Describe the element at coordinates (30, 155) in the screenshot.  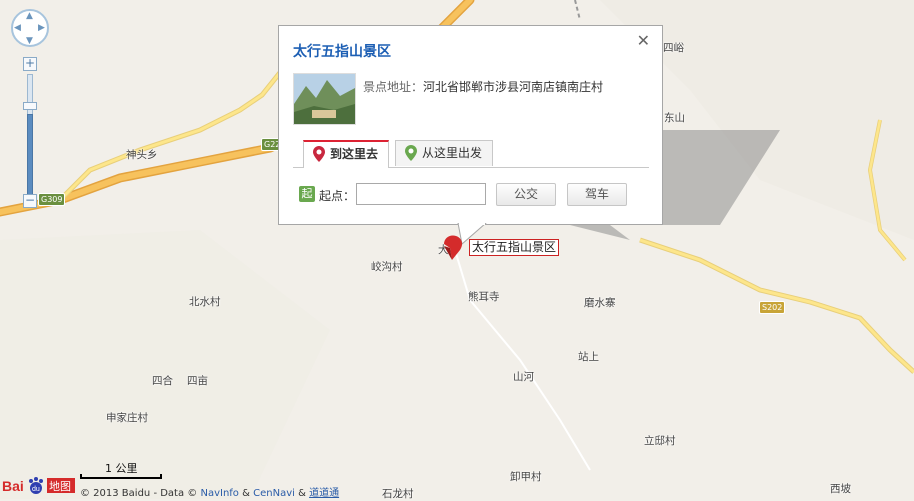
I see `zoom-slider-fill` at that location.